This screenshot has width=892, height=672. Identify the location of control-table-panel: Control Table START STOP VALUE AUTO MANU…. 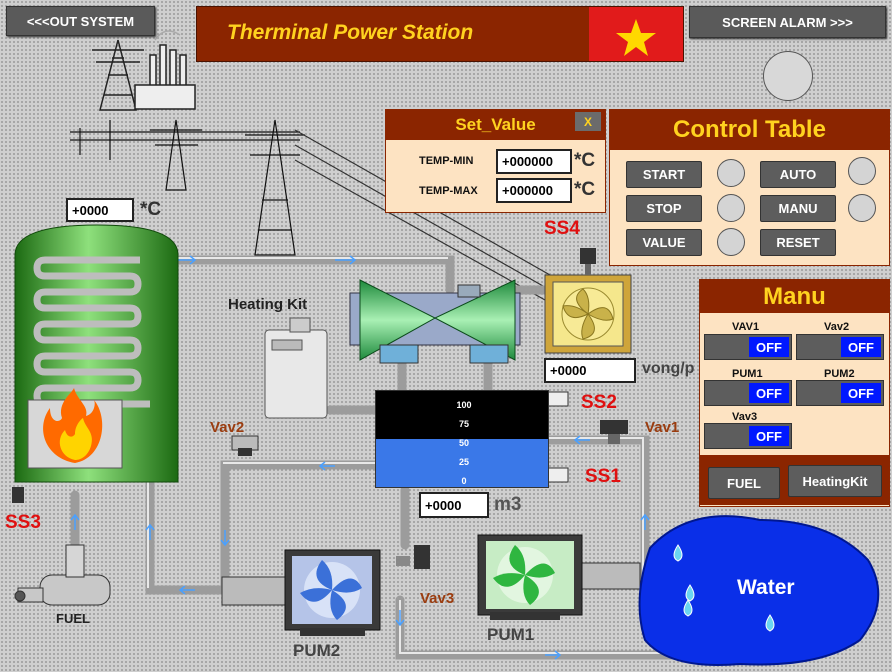
(749, 187).